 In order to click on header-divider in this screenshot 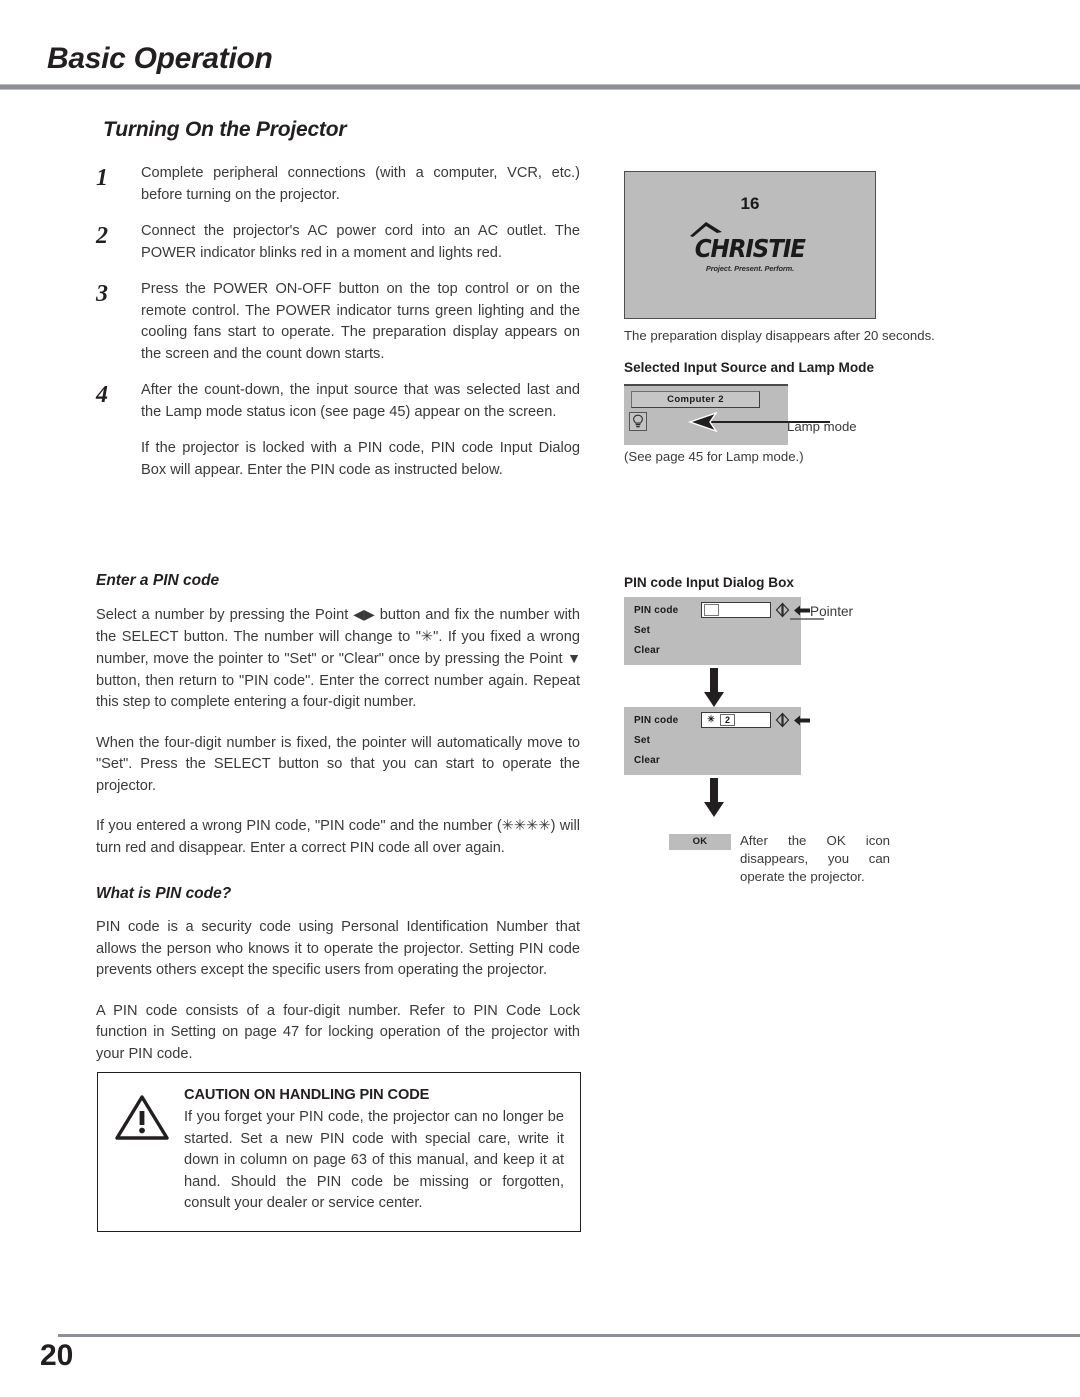, I will do `click(540, 87)`.